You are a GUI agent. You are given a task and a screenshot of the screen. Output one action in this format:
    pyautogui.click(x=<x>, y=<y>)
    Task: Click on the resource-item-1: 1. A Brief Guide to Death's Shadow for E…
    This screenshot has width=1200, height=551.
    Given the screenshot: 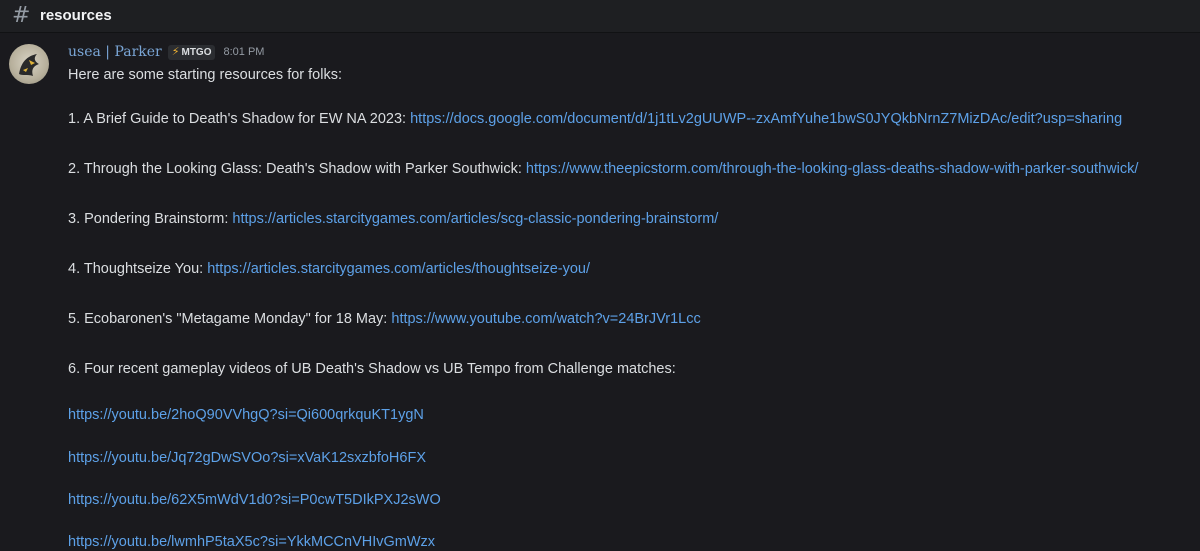 What is the action you would take?
    pyautogui.click(x=595, y=119)
    